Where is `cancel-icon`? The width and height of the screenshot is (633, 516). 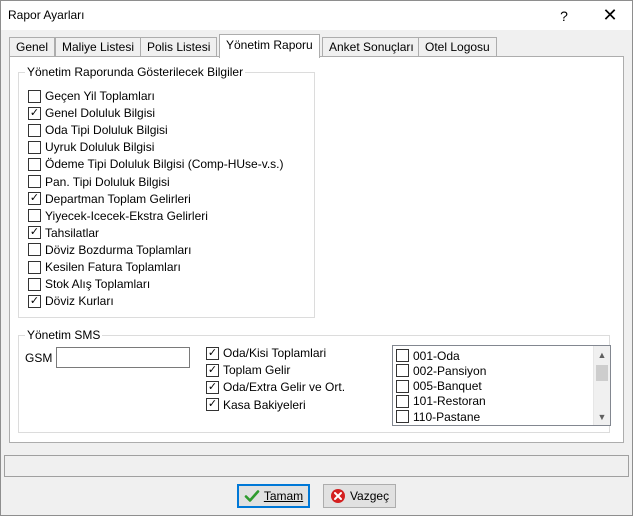 cancel-icon is located at coordinates (337, 496).